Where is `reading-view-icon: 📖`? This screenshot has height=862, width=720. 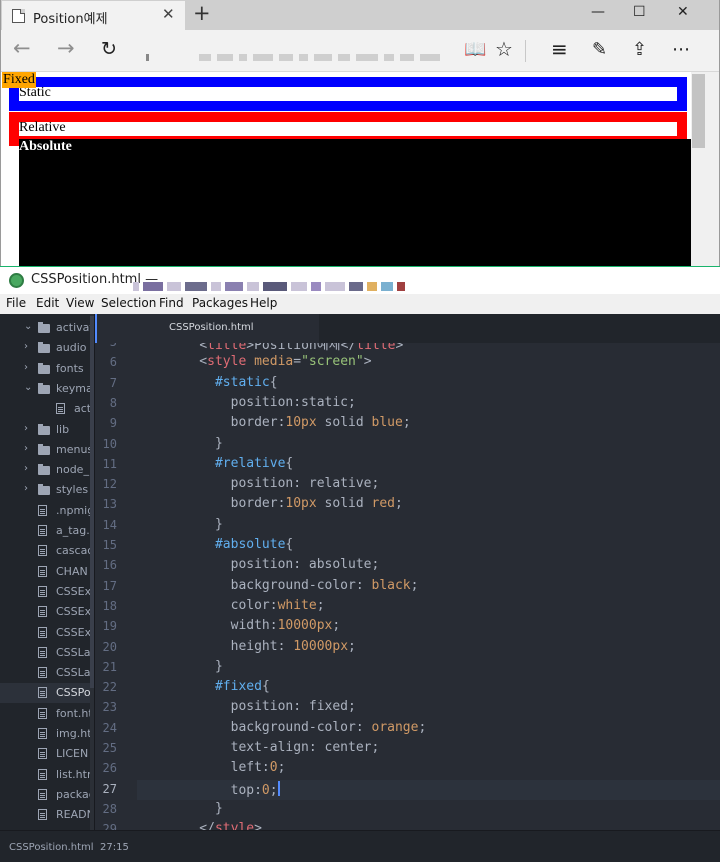
reading-view-icon: 📖 is located at coordinates (475, 49).